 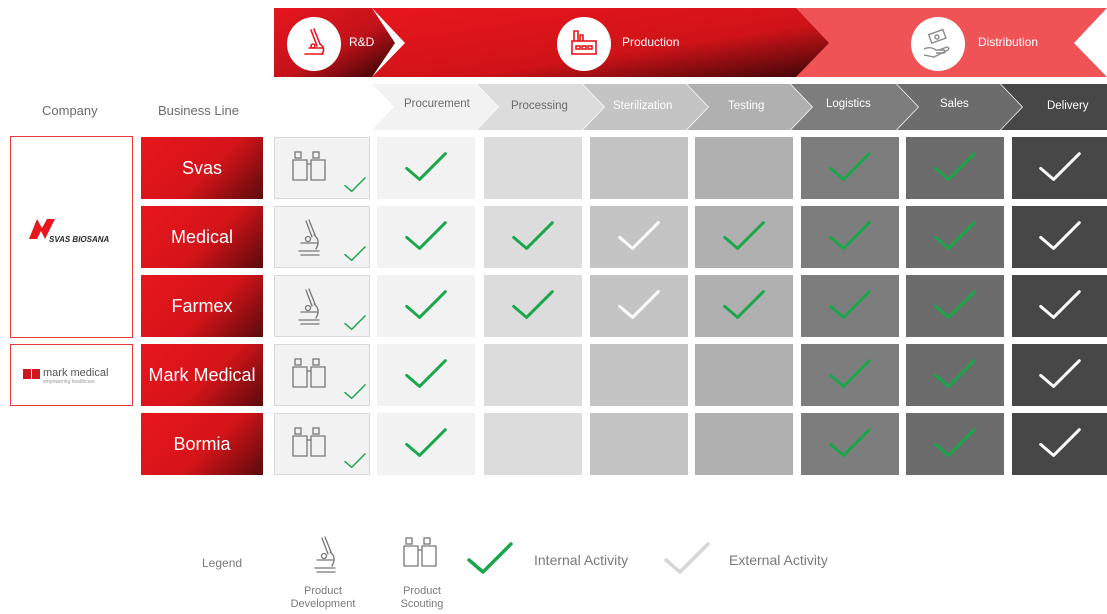 What do you see at coordinates (584, 44) in the screenshot?
I see `factory-icon` at bounding box center [584, 44].